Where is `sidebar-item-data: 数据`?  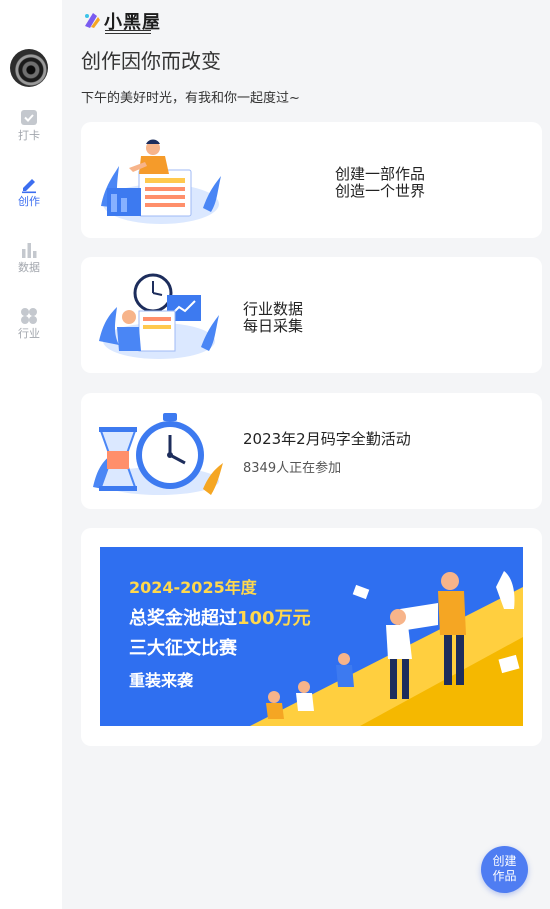
sidebar-item-data: 数据 is located at coordinates (29, 257).